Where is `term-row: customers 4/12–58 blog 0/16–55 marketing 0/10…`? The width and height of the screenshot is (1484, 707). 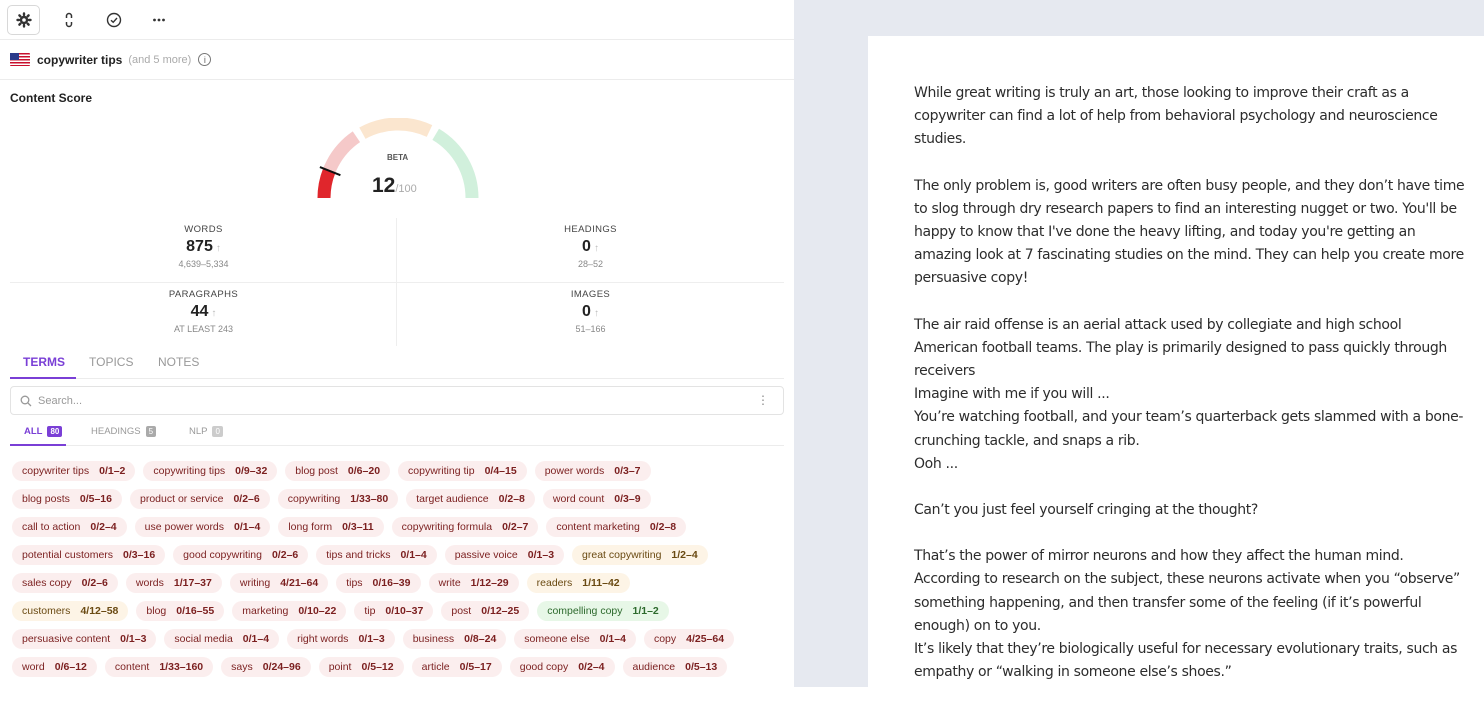 term-row: customers 4/12–58 blog 0/16–55 marketing 0/10… is located at coordinates (397, 612).